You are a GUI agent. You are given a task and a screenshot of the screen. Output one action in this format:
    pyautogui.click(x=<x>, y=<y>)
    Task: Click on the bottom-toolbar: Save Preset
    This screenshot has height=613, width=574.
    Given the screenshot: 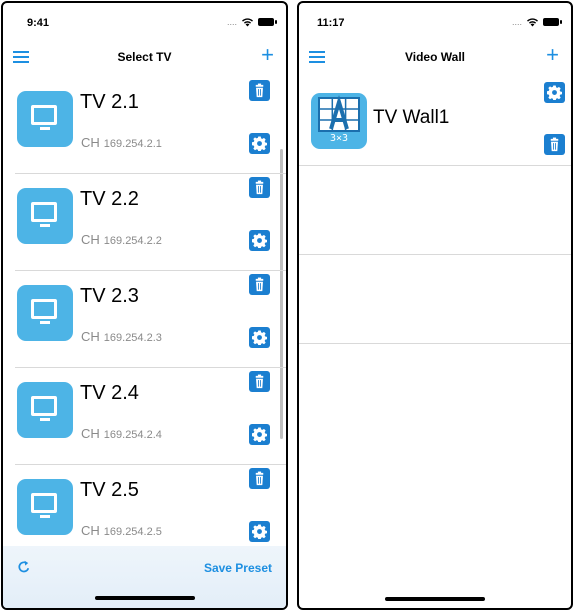 What is the action you would take?
    pyautogui.click(x=144, y=577)
    